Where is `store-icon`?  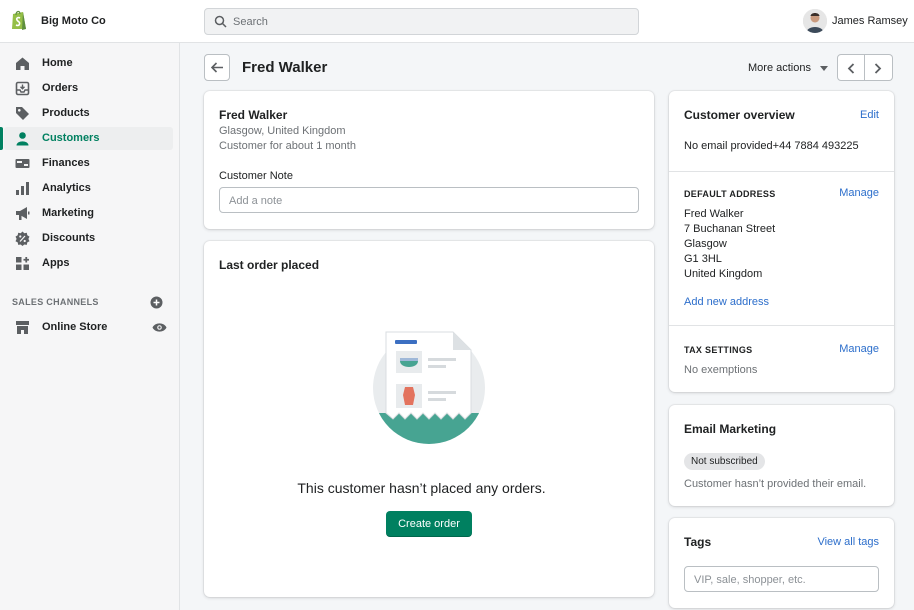 store-icon is located at coordinates (22, 327).